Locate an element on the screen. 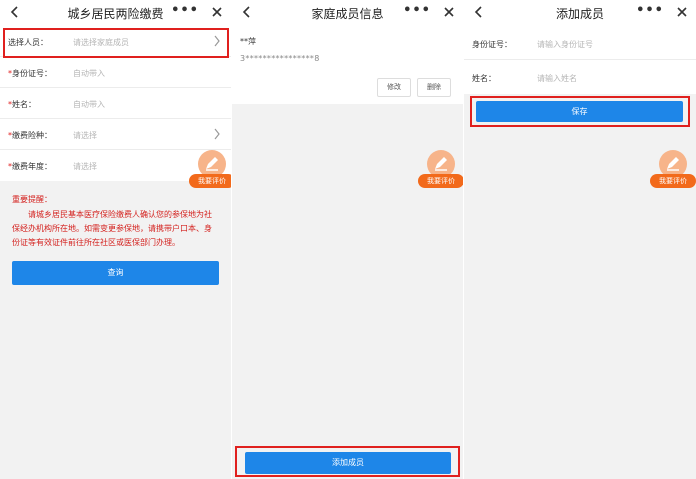 The image size is (696, 479). field-label-text: 缴费年度： is located at coordinates (32, 166).